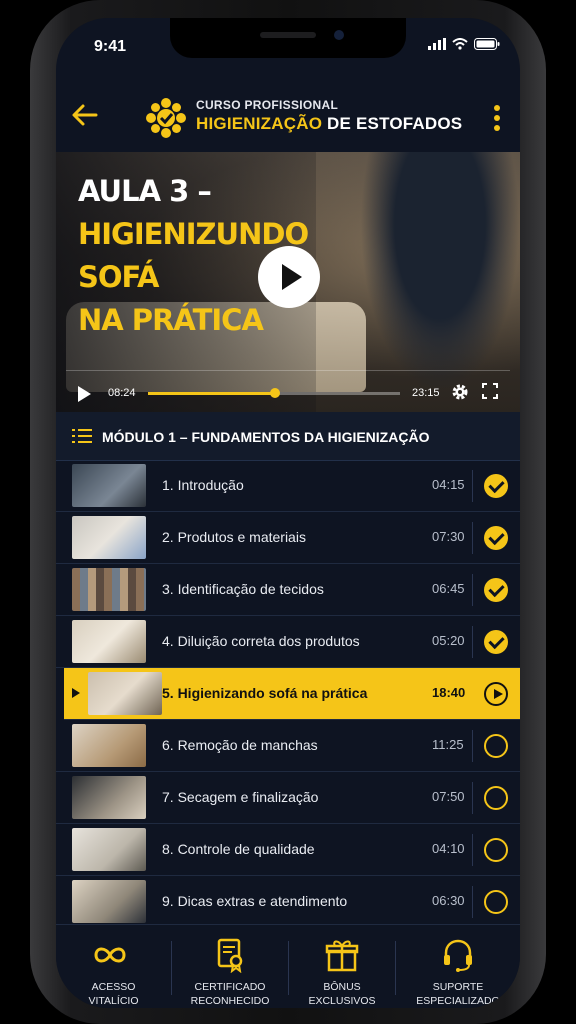  Describe the element at coordinates (339, 35) in the screenshot. I see `camera-icon` at that location.